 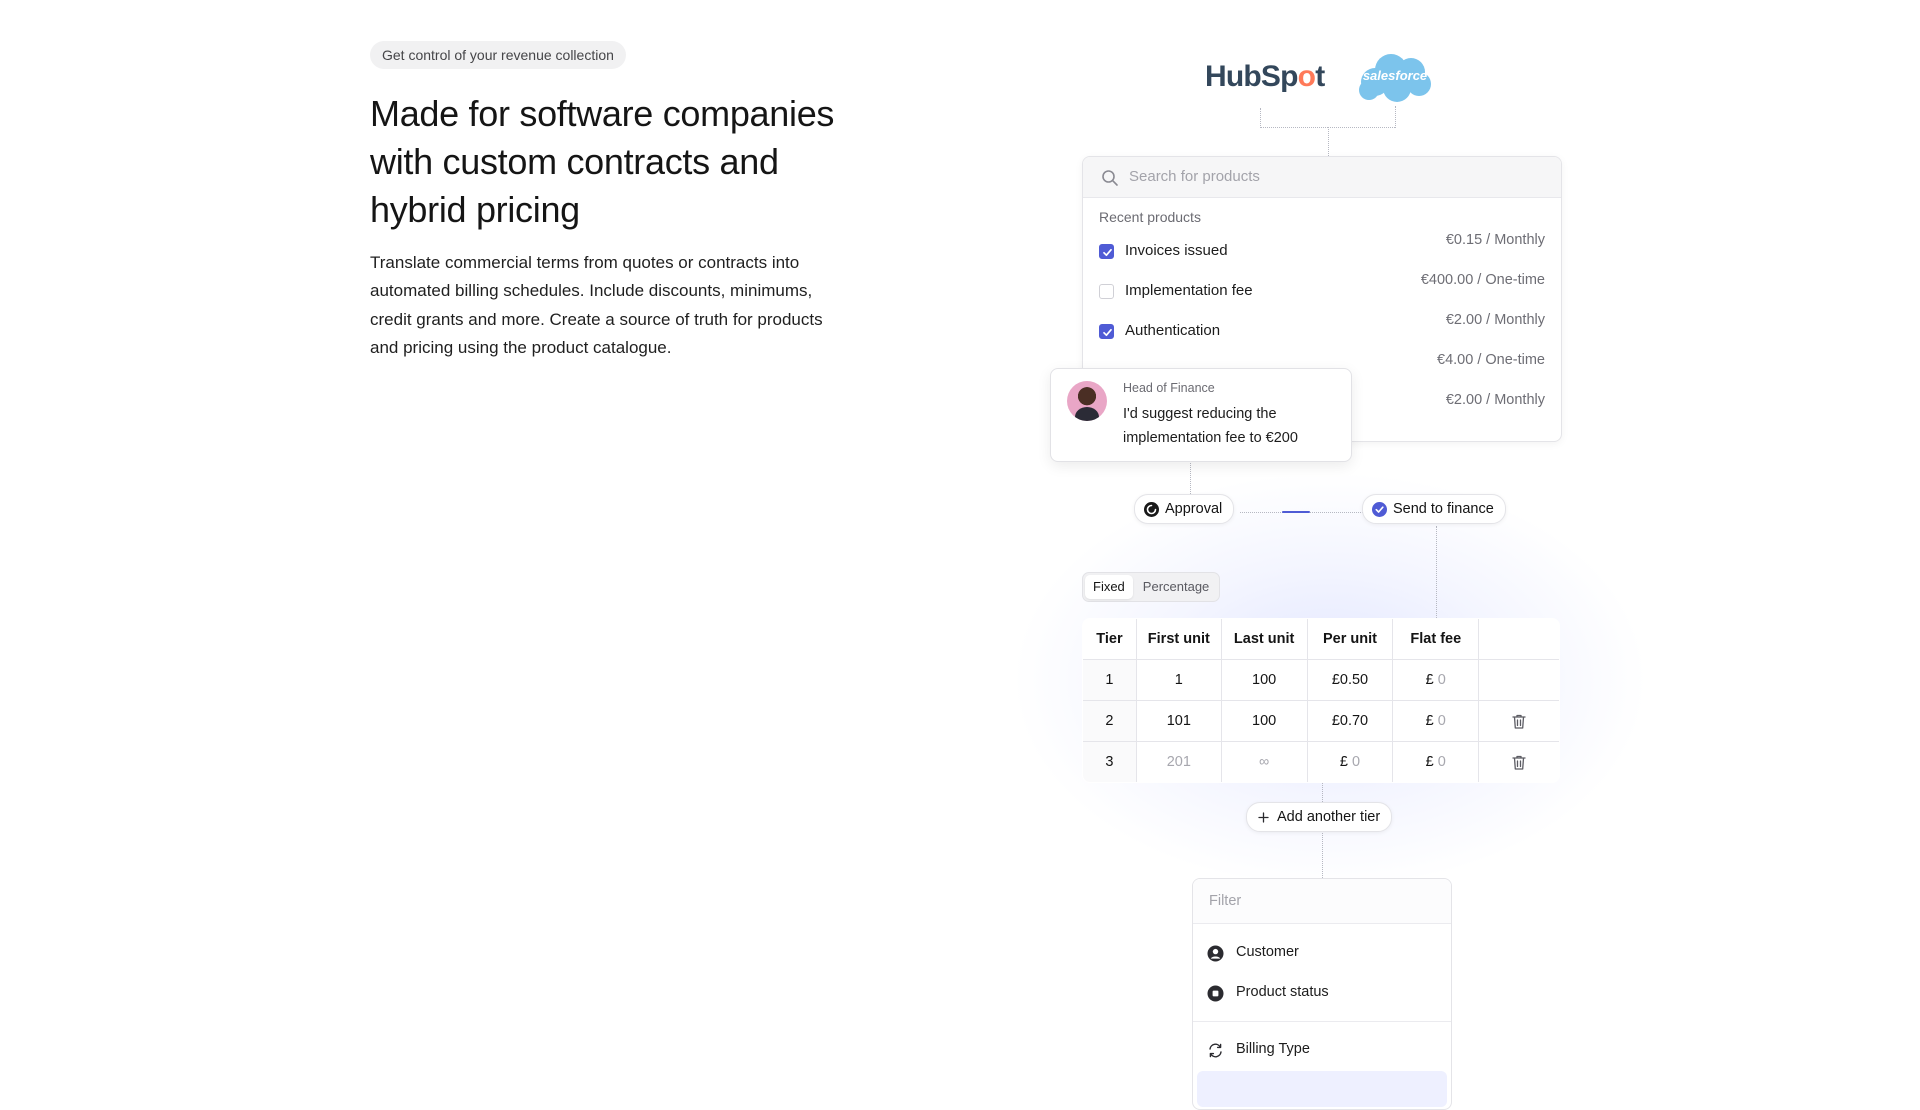 What do you see at coordinates (1322, 1089) in the screenshot?
I see `filter-item-highlighted` at bounding box center [1322, 1089].